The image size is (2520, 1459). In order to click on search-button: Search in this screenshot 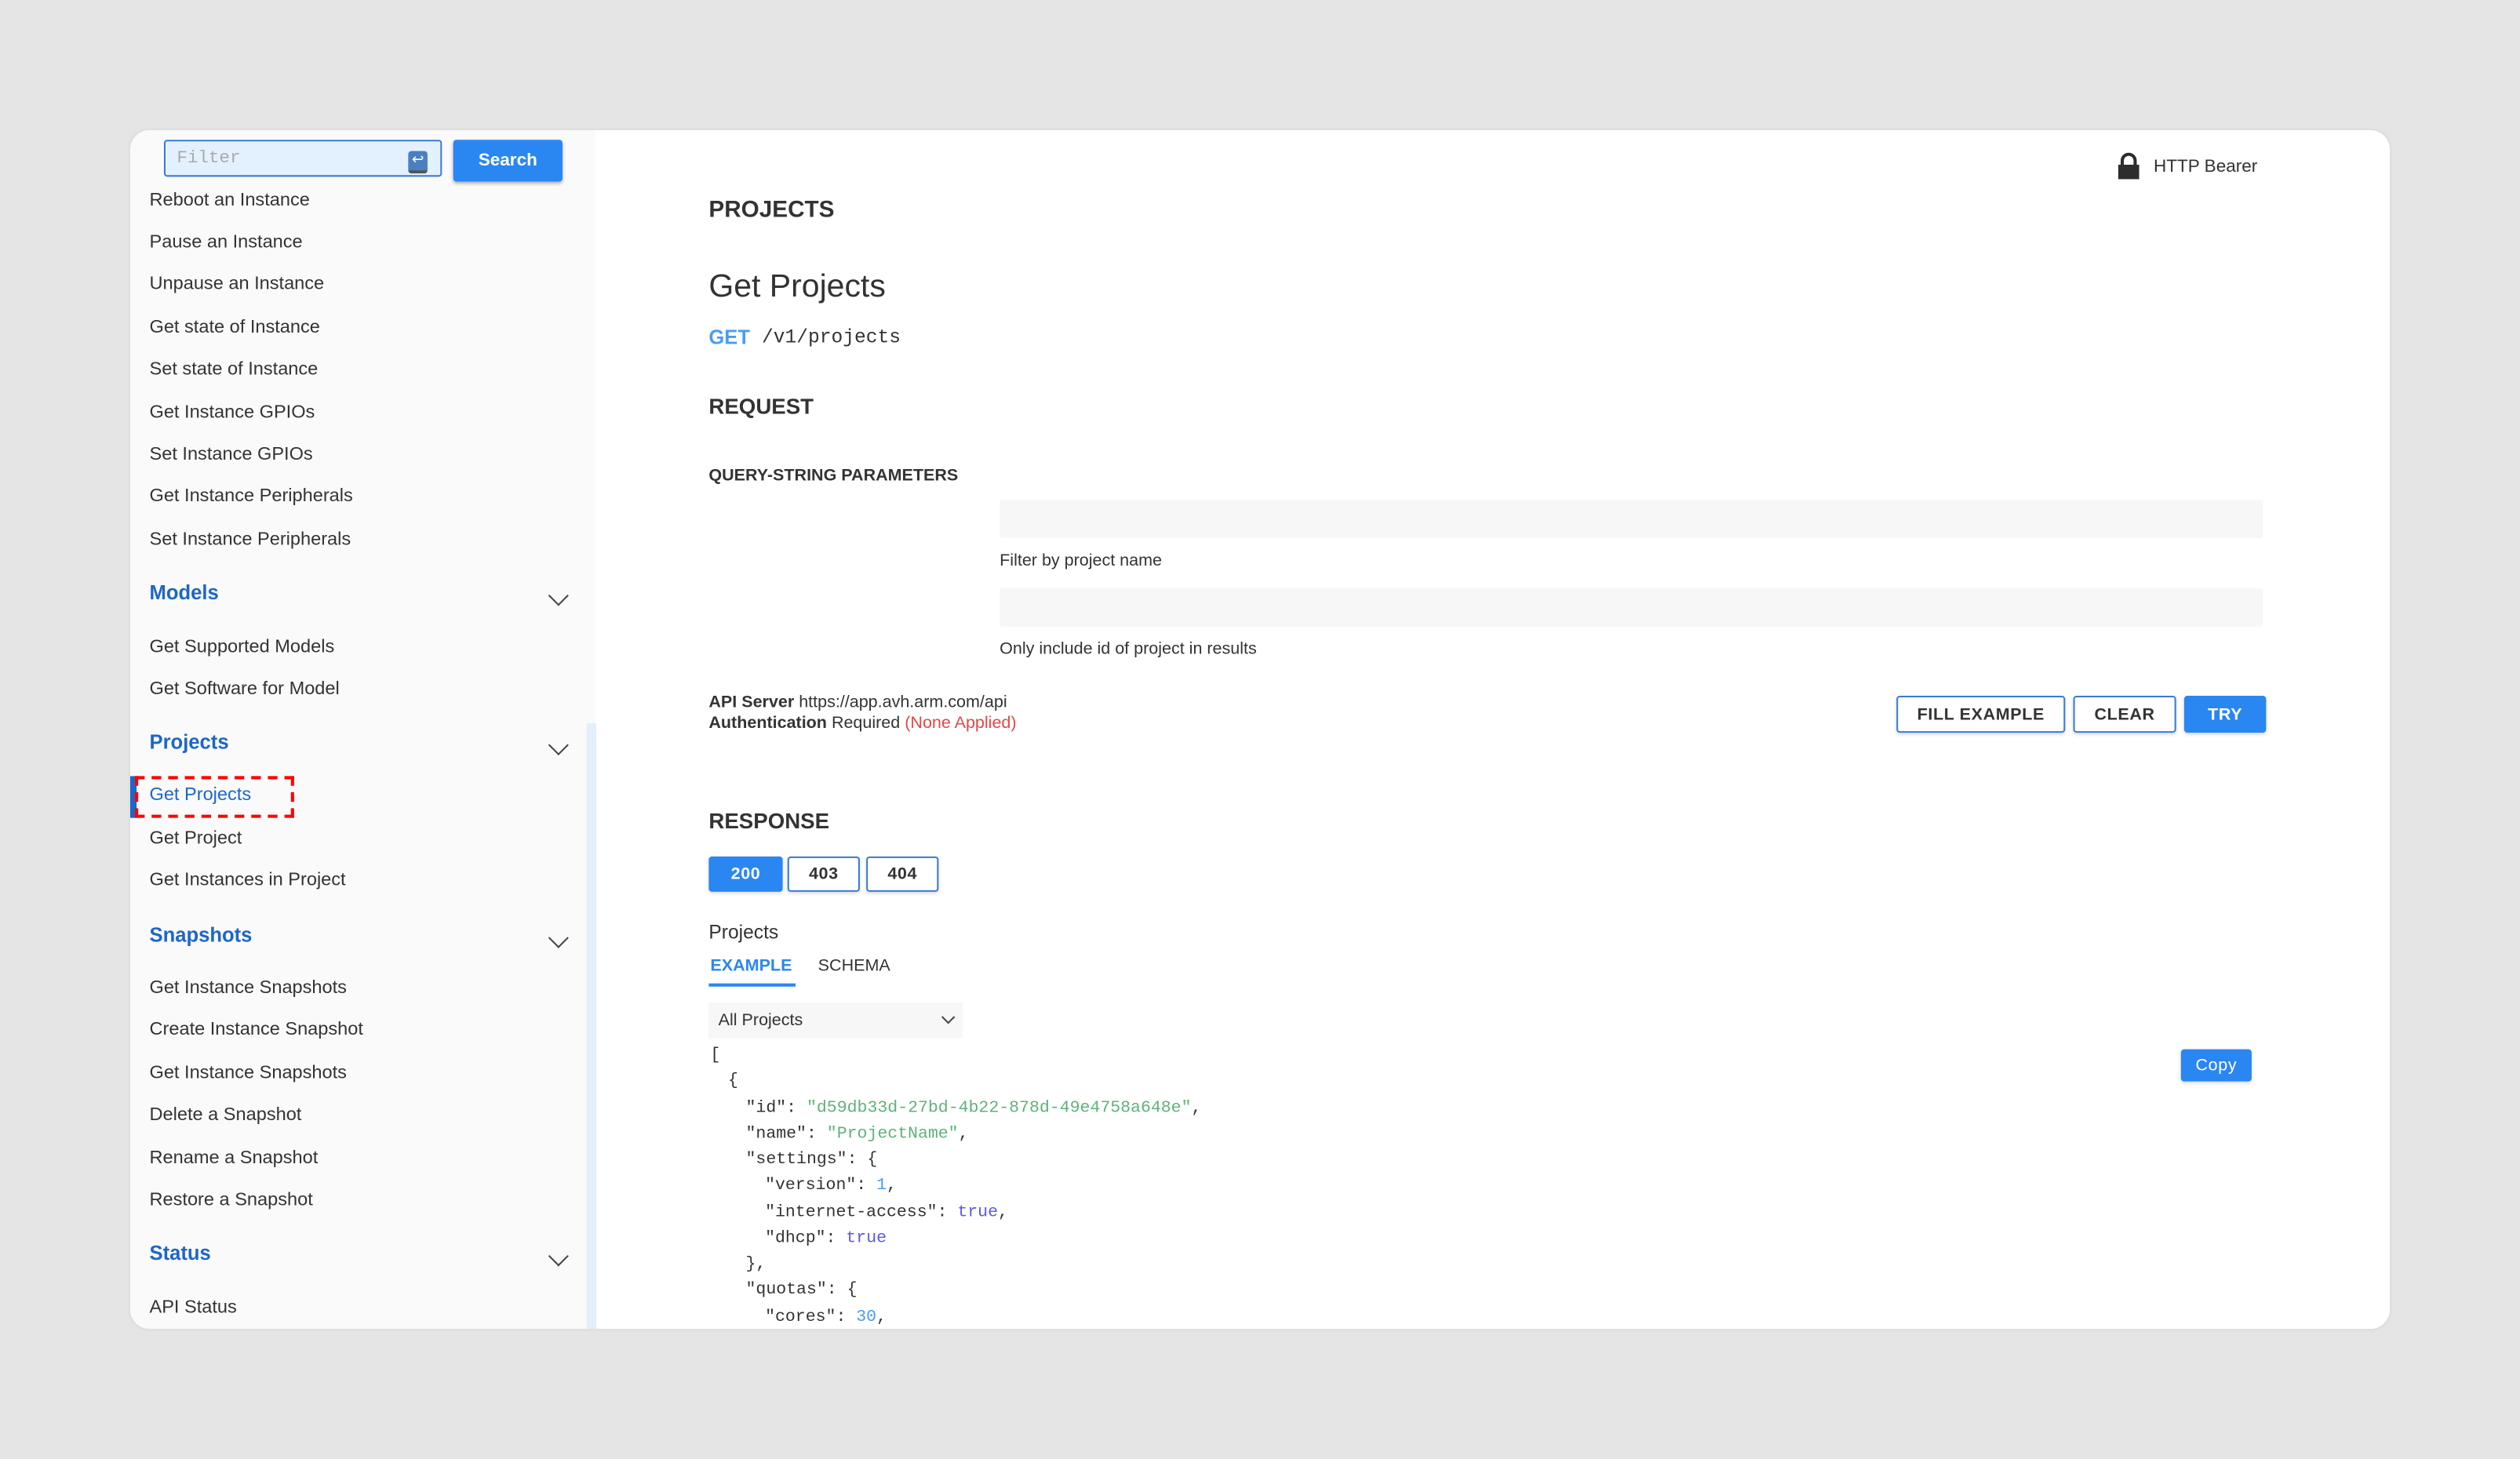, I will do `click(508, 161)`.